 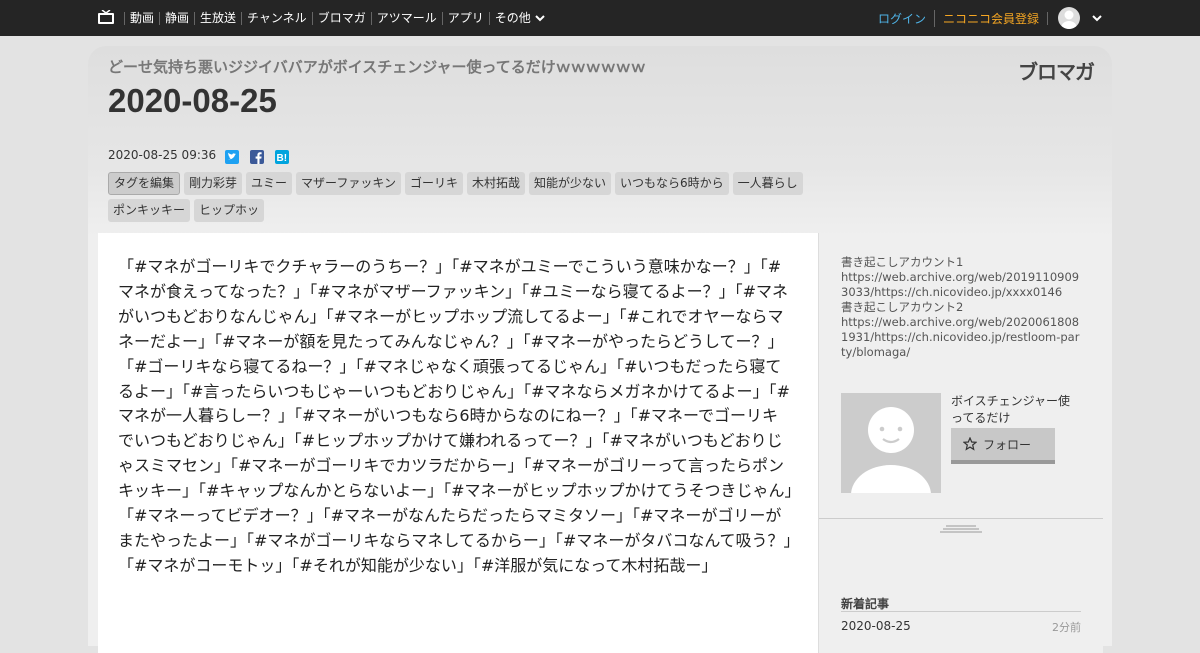 I want to click on nav-item-atsumaru: アツマール, so click(x=406, y=18).